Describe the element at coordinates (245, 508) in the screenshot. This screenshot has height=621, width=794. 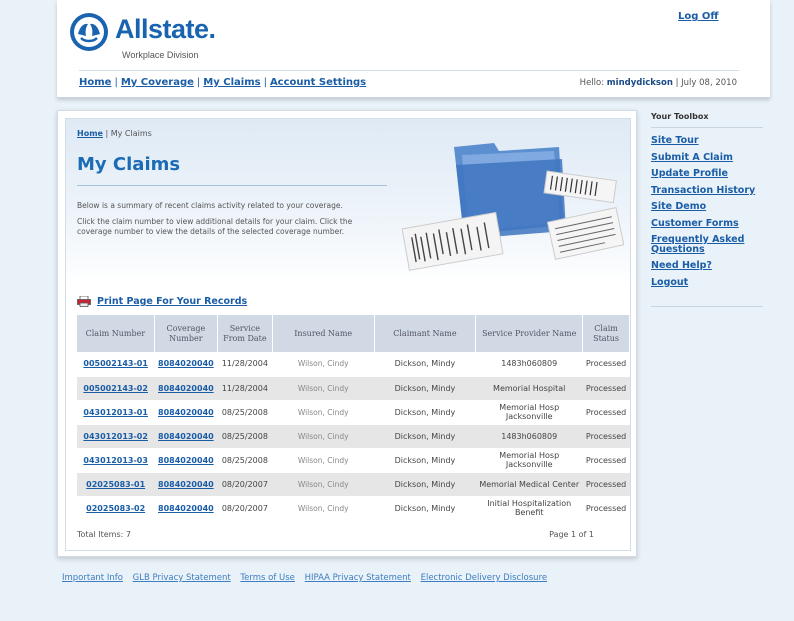
I see `cell-service-date: 08/20/2007` at that location.